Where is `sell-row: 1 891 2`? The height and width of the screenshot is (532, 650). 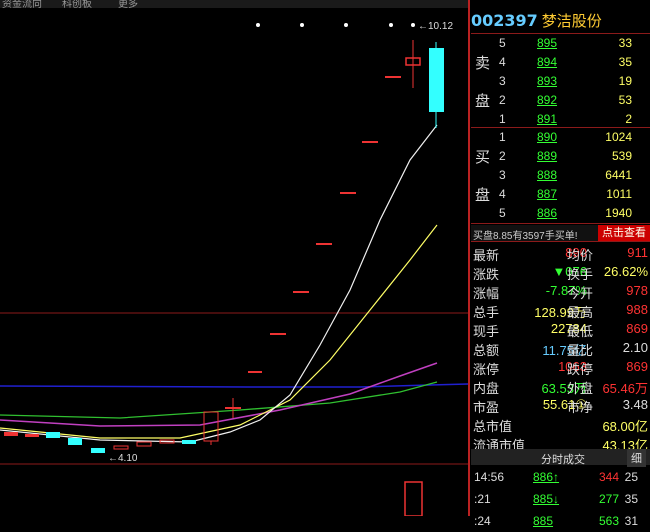 sell-row: 1 891 2 is located at coordinates (560, 118).